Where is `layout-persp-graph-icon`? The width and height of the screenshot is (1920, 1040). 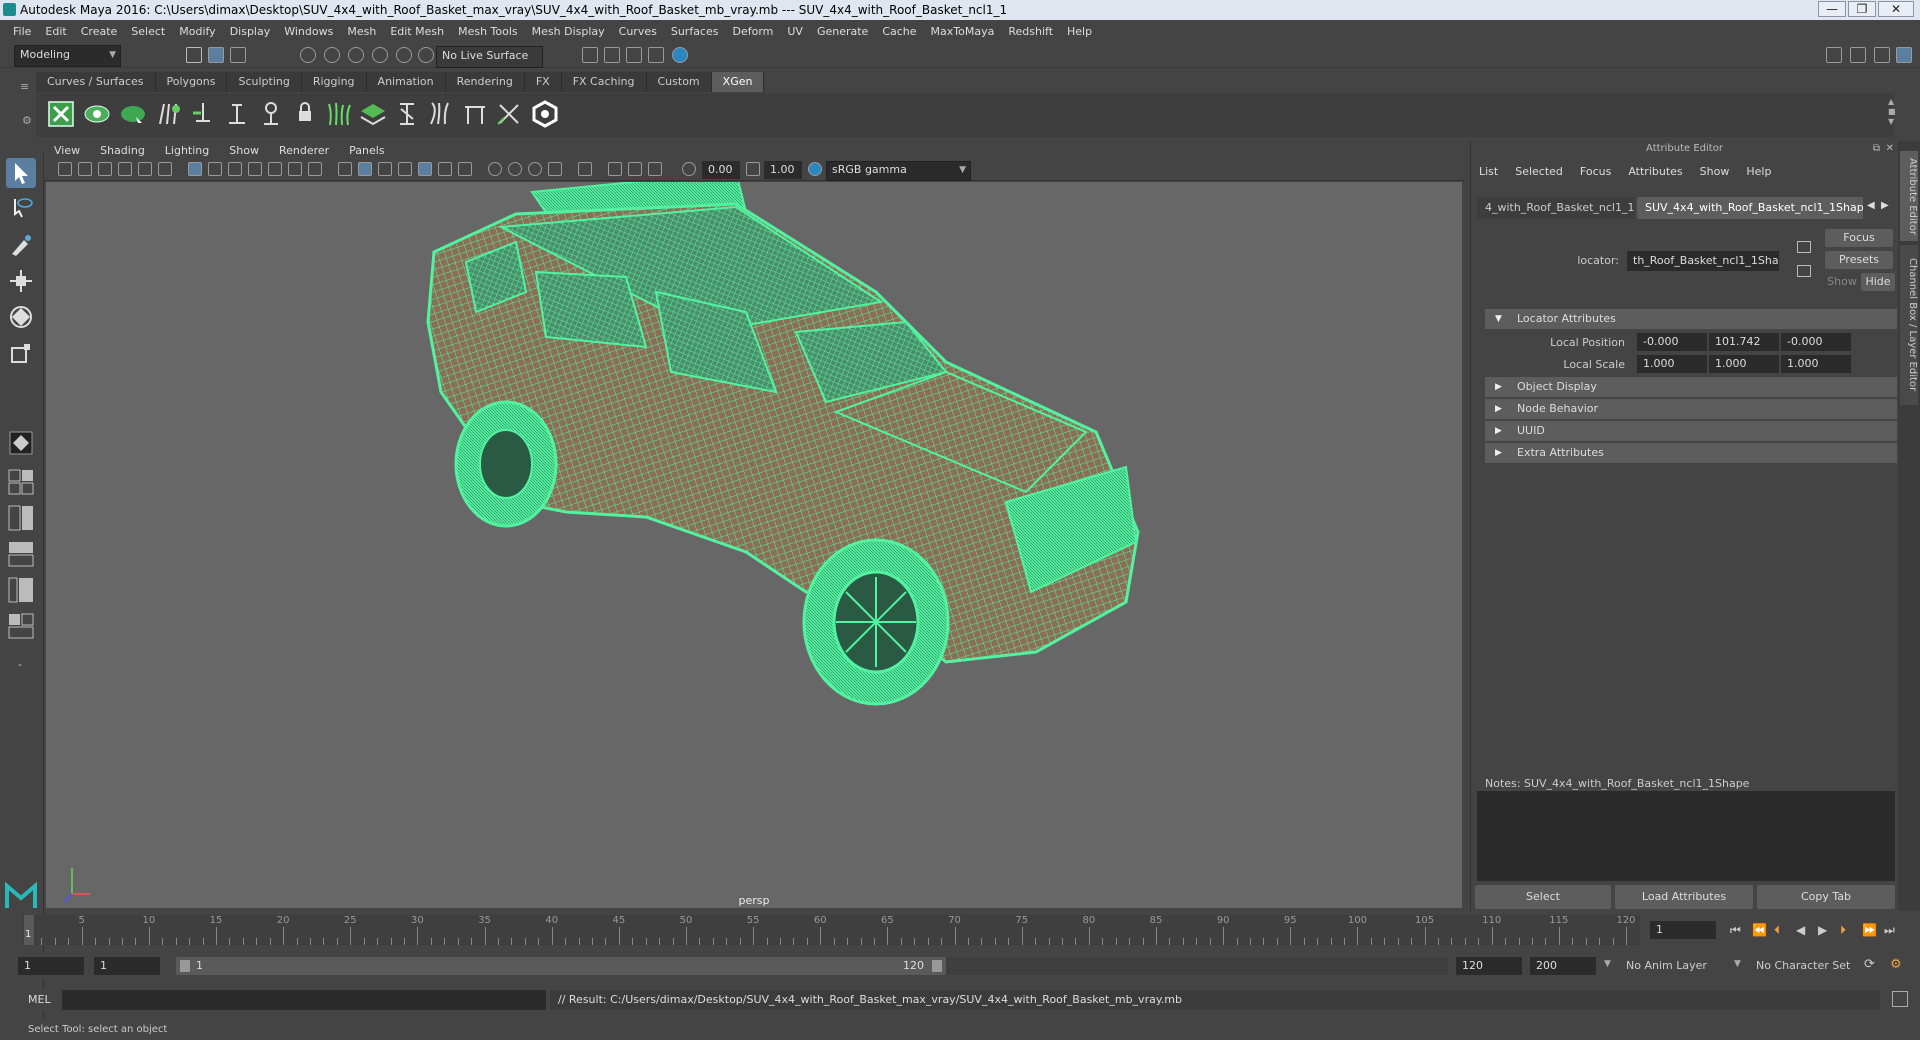 layout-persp-graph-icon is located at coordinates (21, 554).